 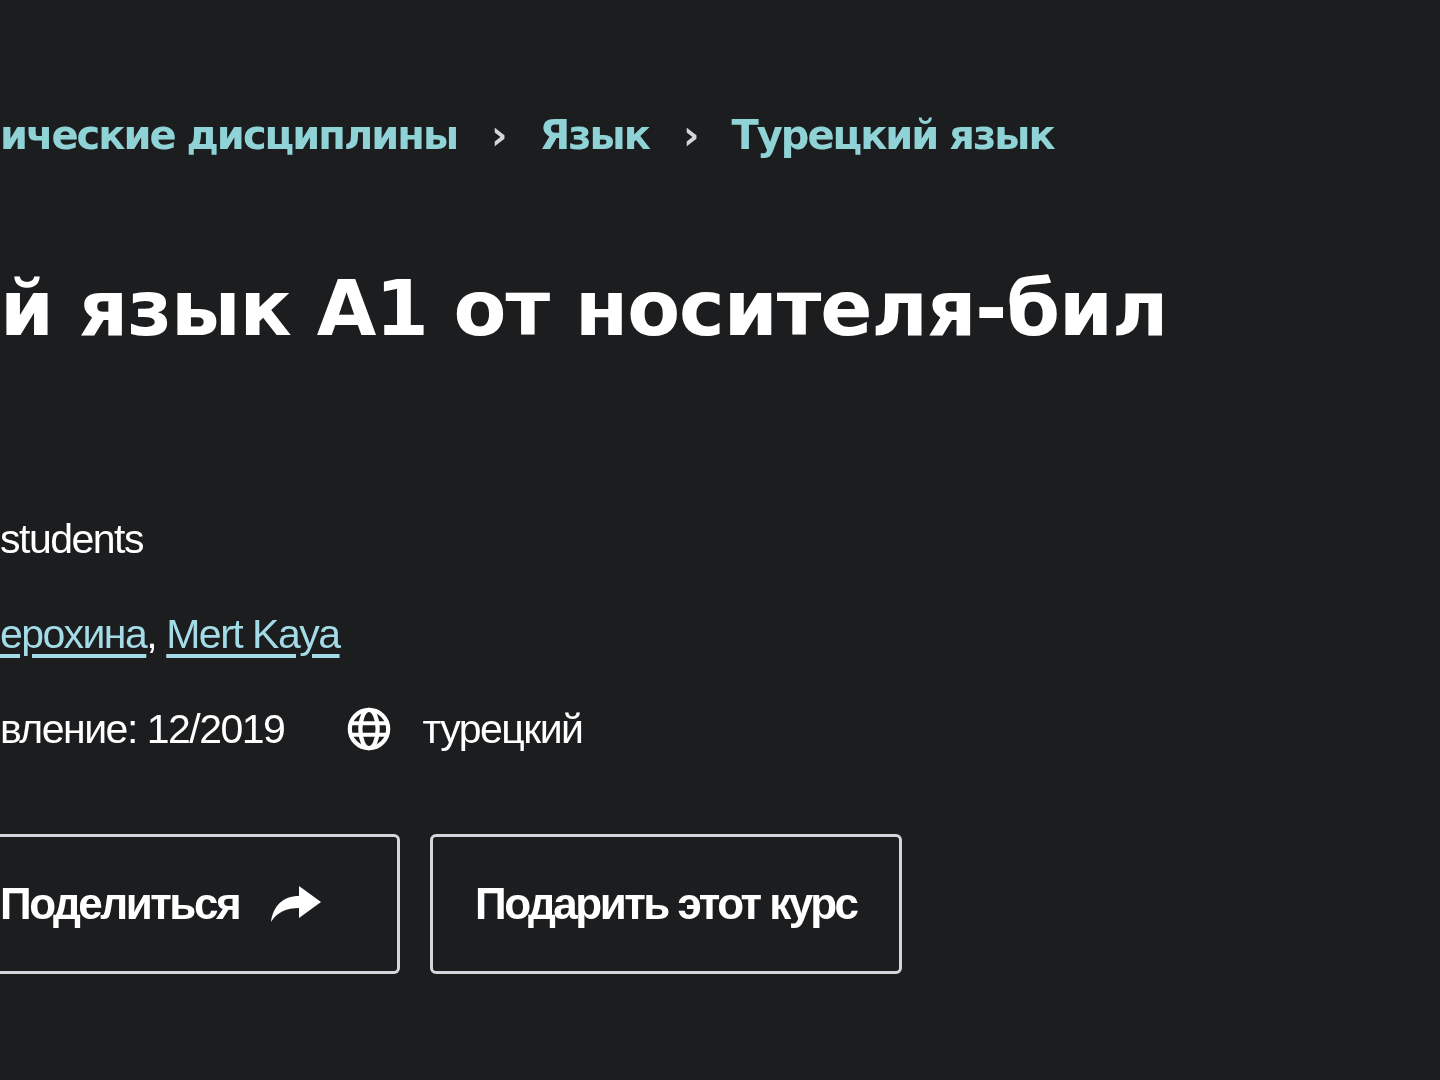 What do you see at coordinates (253, 634) in the screenshot?
I see `author-link: Mert Kaya` at bounding box center [253, 634].